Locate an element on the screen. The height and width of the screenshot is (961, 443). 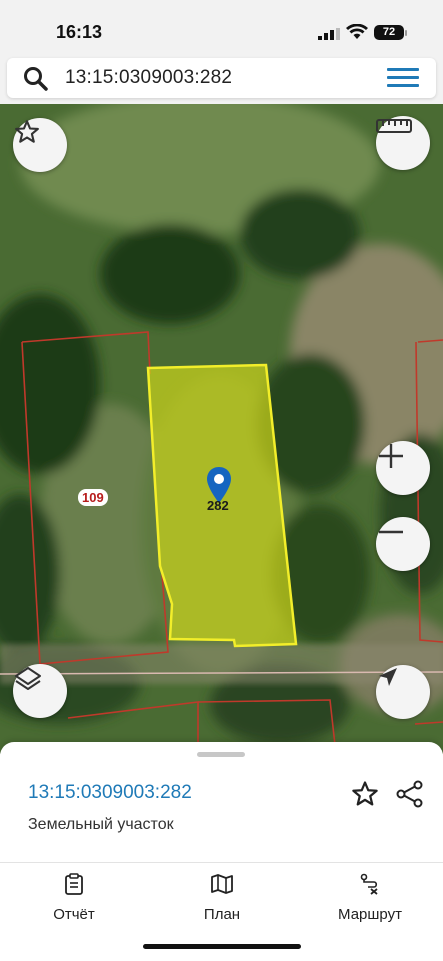
share-icon is located at coordinates (410, 794).